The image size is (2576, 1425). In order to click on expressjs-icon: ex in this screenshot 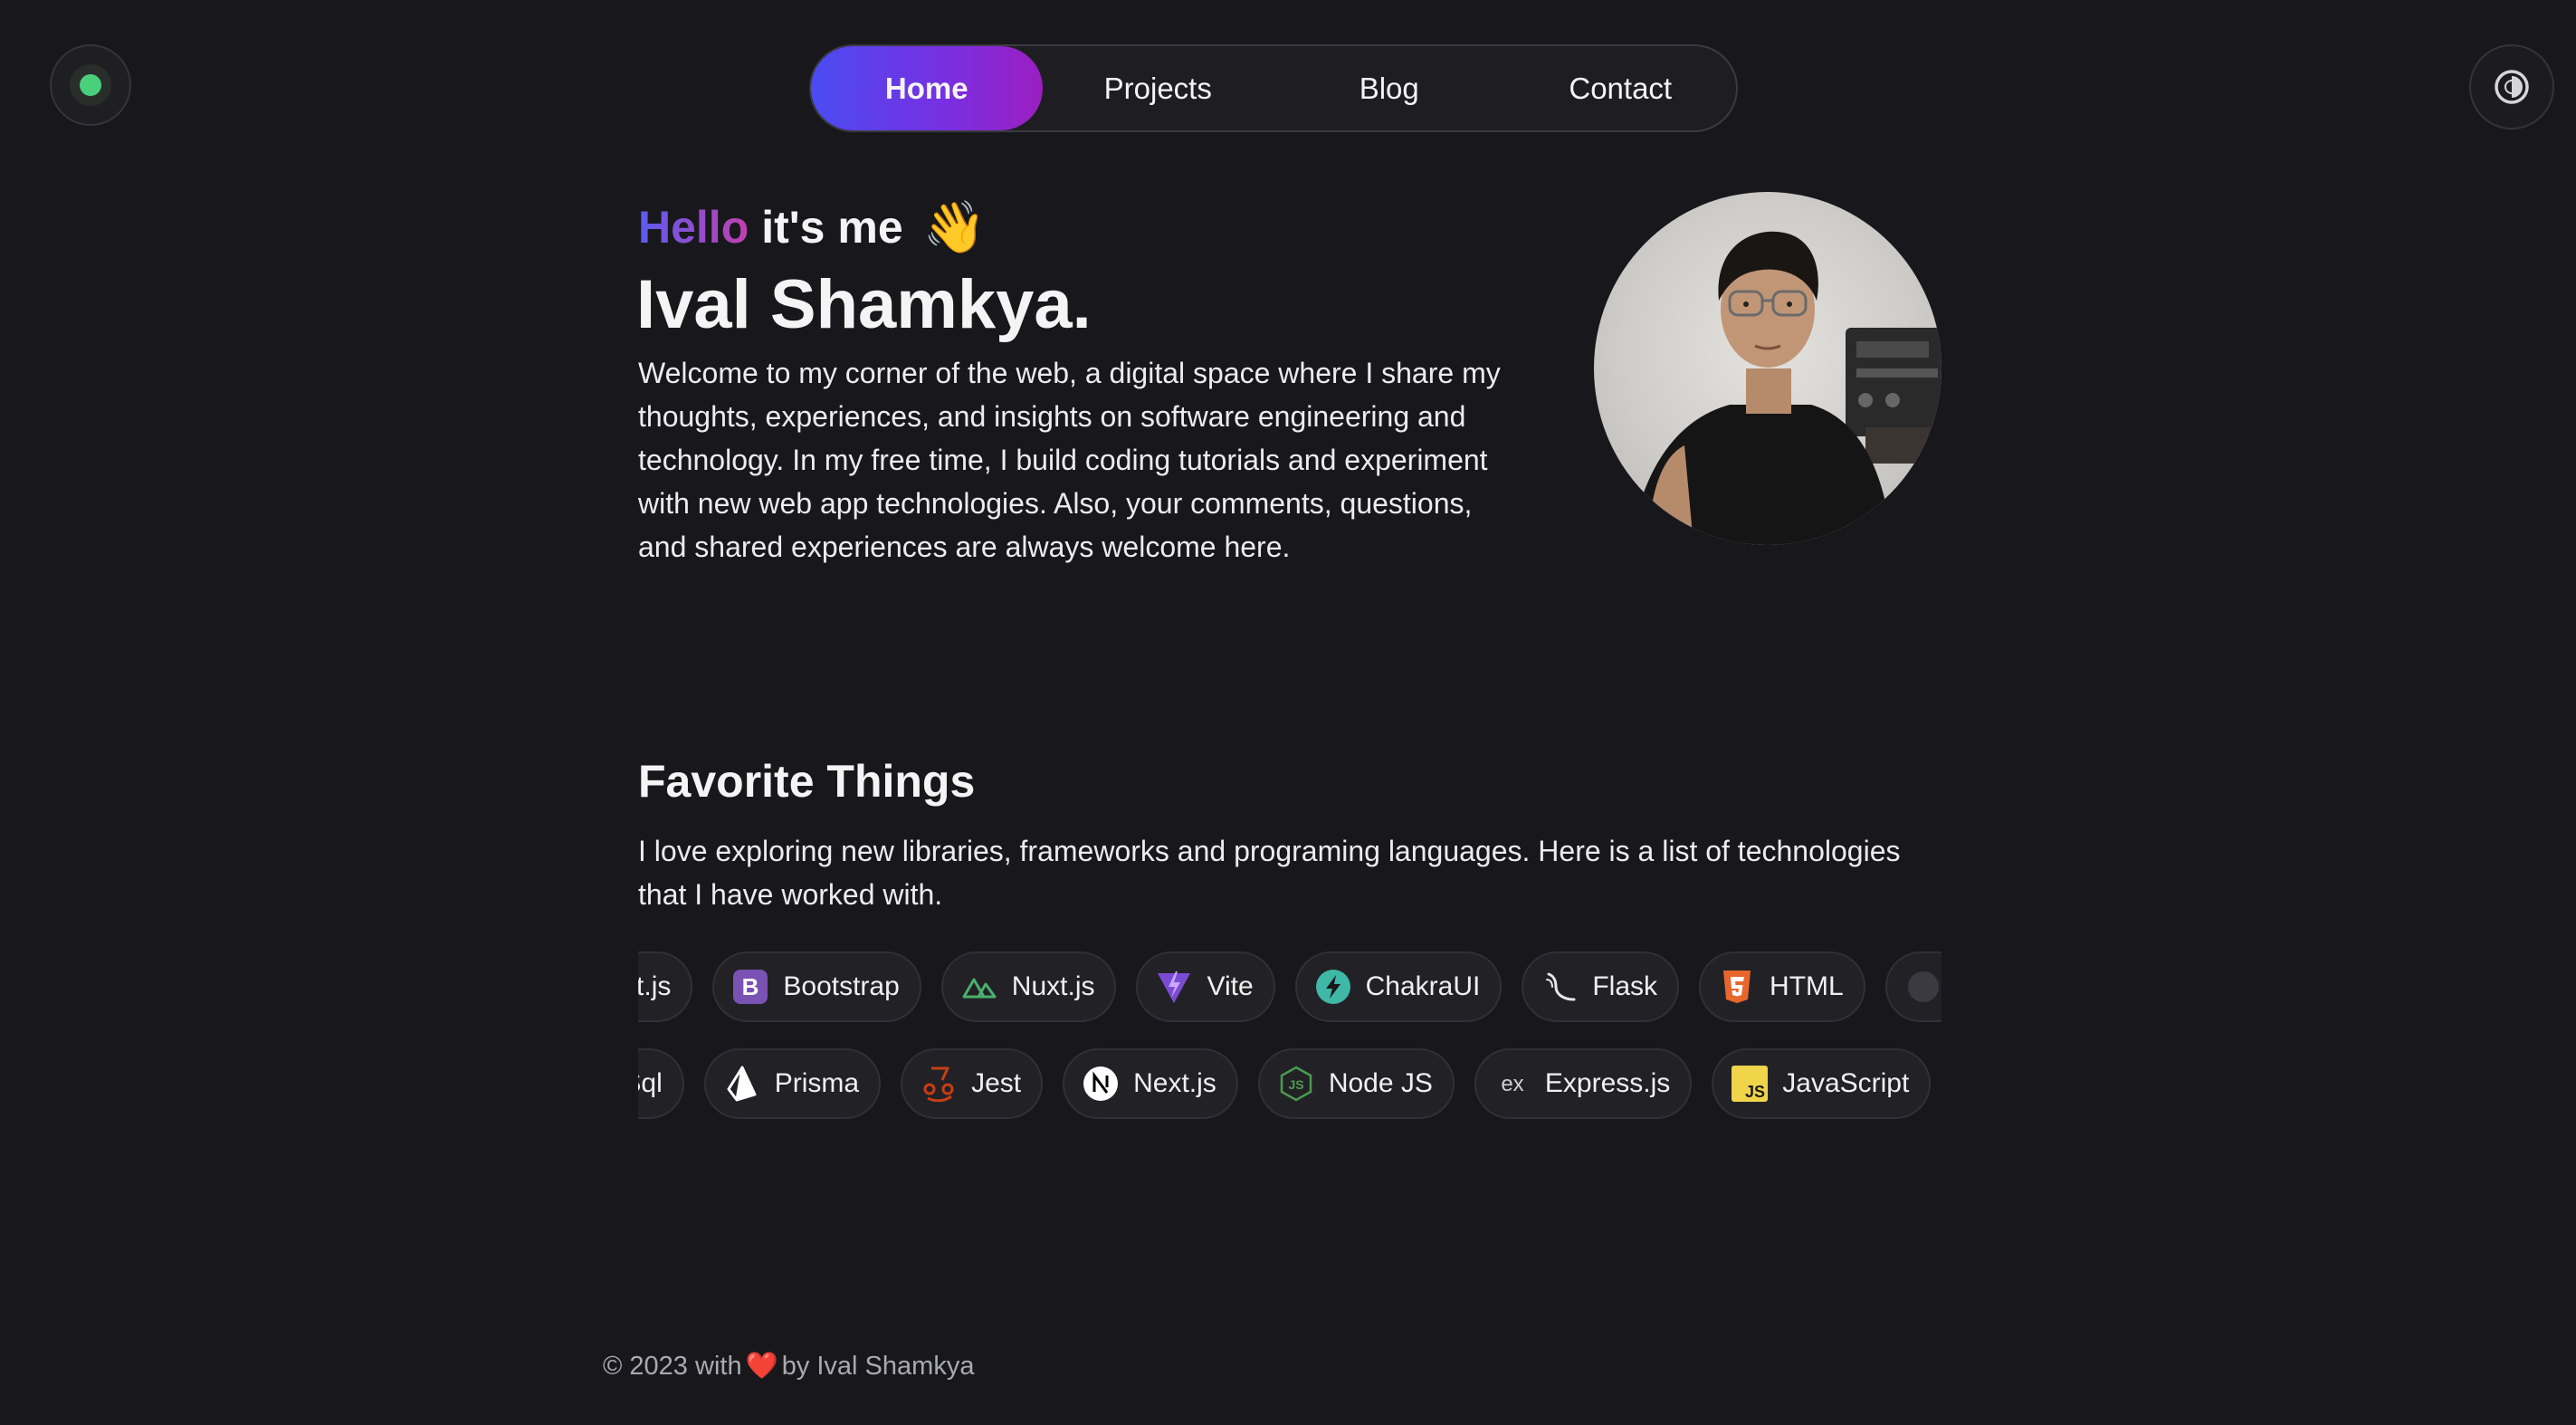, I will do `click(1512, 1084)`.